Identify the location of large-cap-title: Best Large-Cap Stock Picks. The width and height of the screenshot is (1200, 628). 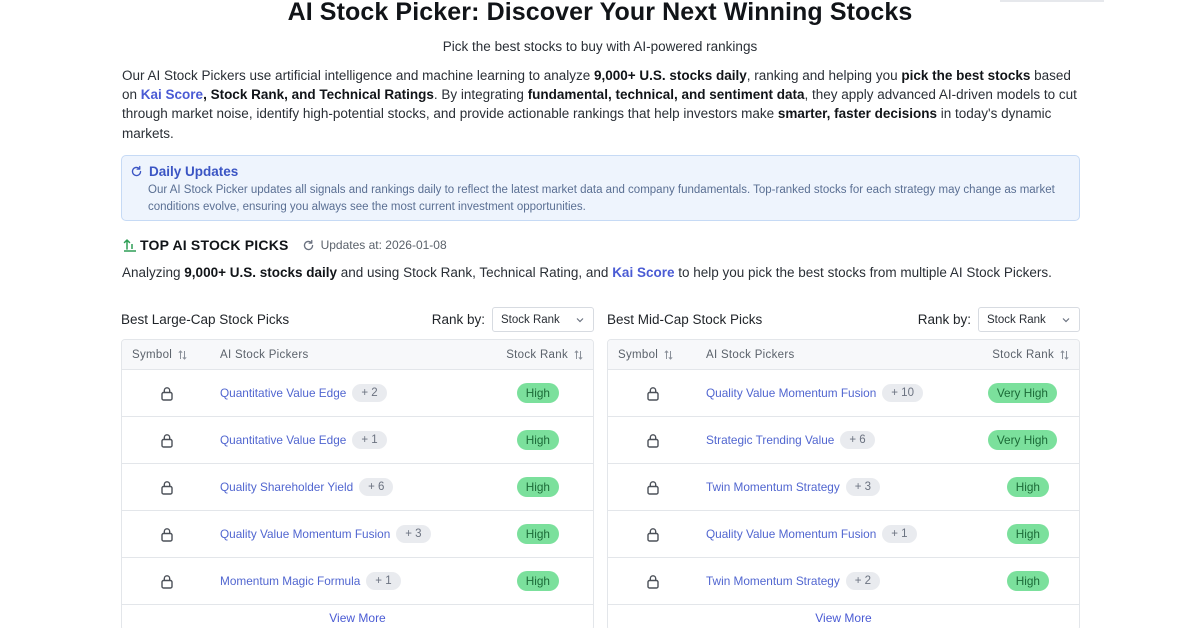
(205, 319).